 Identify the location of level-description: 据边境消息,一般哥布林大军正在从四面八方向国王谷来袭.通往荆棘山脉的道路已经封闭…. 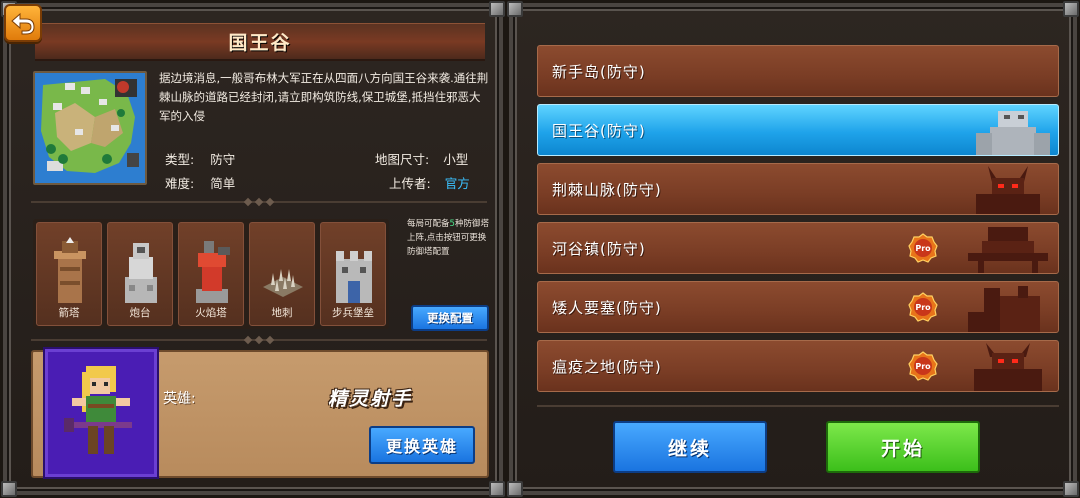
(324, 97).